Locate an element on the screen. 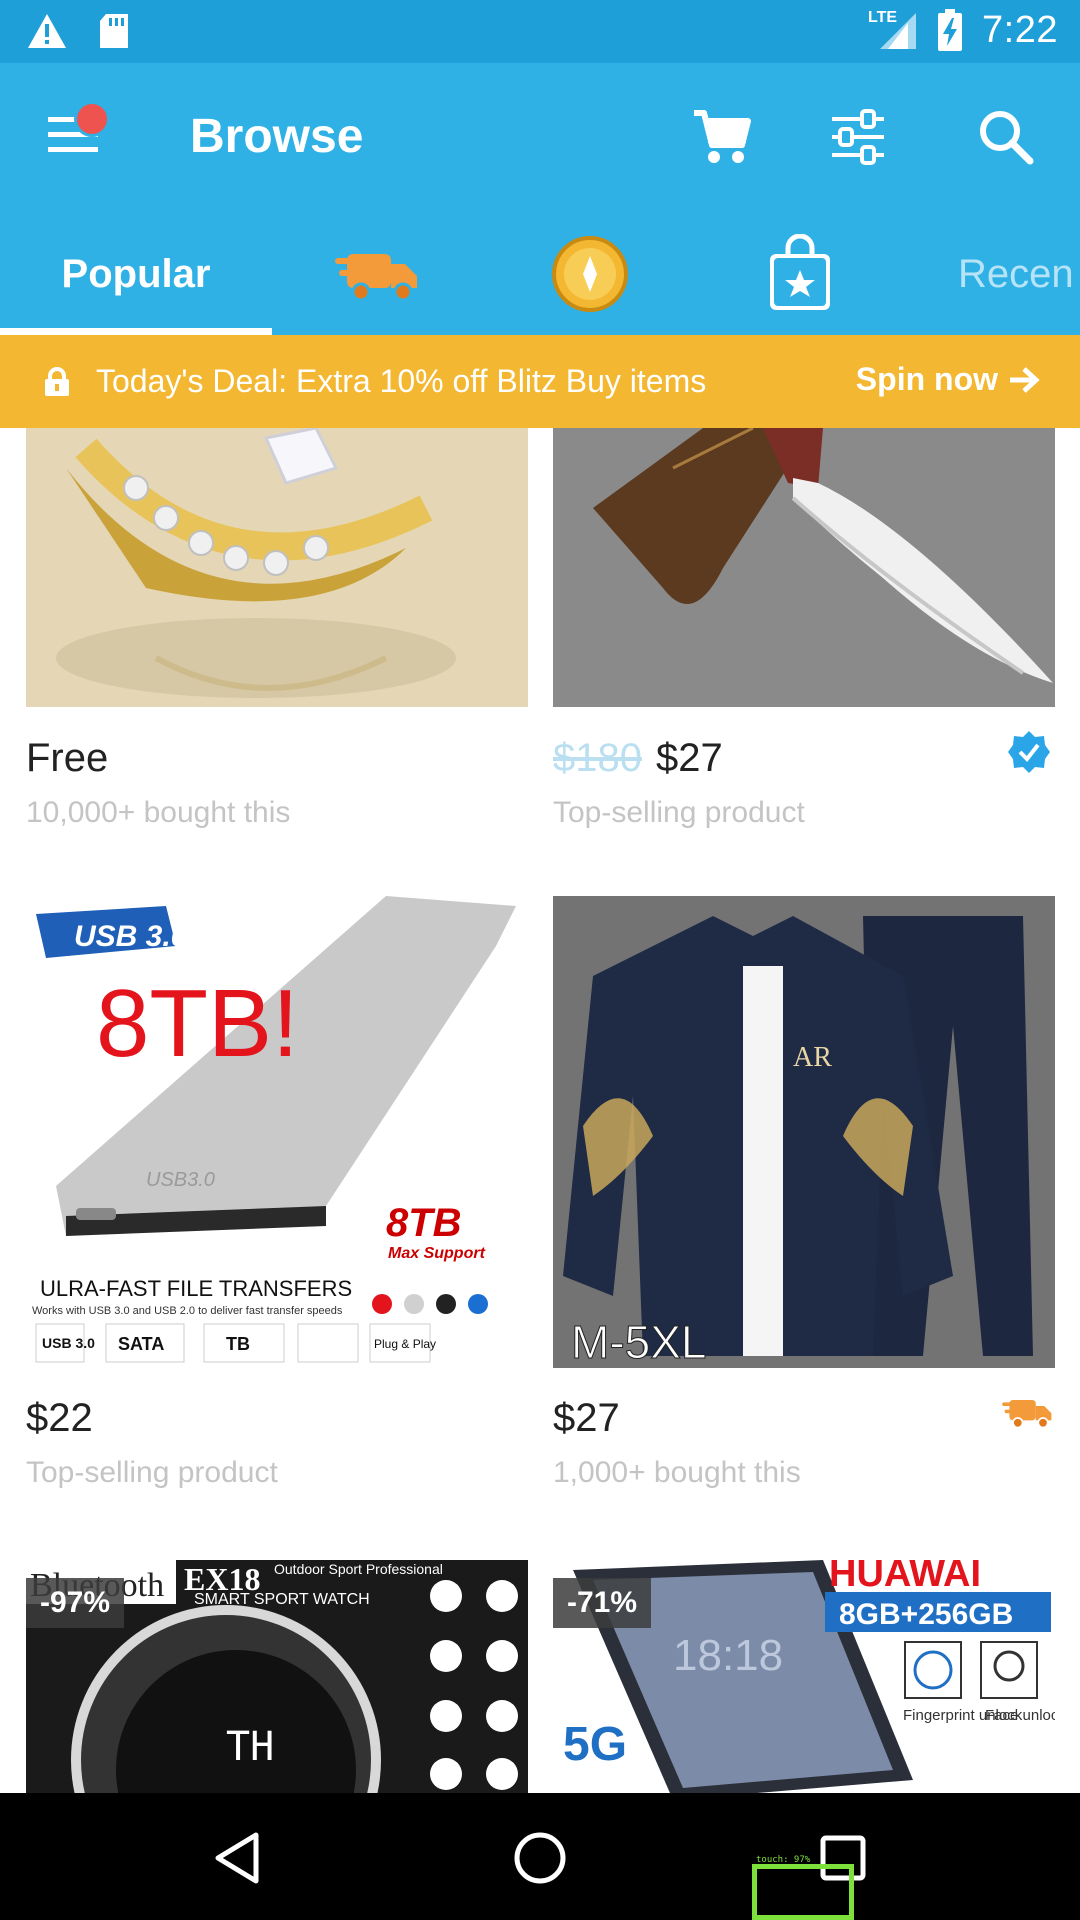 This screenshot has width=1080, height=1920. cart-icon is located at coordinates (722, 136).